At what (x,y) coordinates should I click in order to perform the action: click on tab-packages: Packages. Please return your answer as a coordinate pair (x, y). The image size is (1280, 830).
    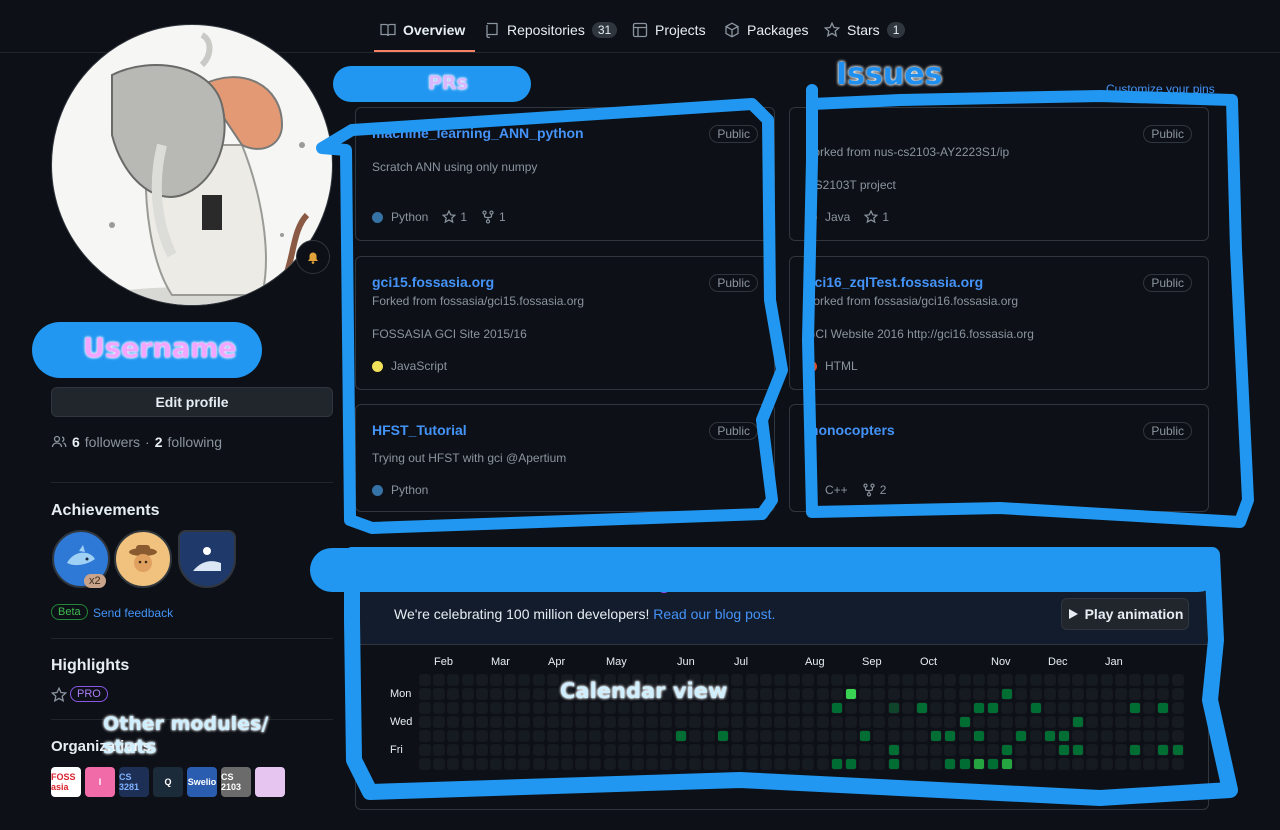
    Looking at the image, I should click on (766, 30).